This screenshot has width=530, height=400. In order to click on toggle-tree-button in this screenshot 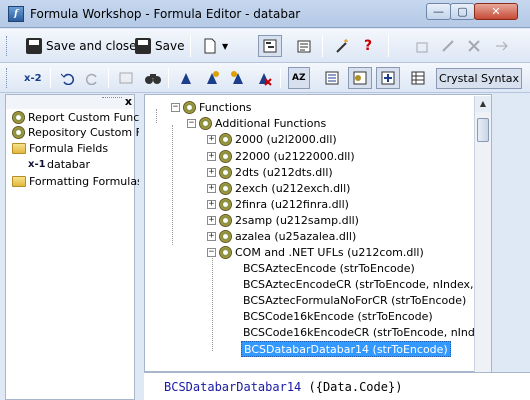, I will do `click(270, 46)`.